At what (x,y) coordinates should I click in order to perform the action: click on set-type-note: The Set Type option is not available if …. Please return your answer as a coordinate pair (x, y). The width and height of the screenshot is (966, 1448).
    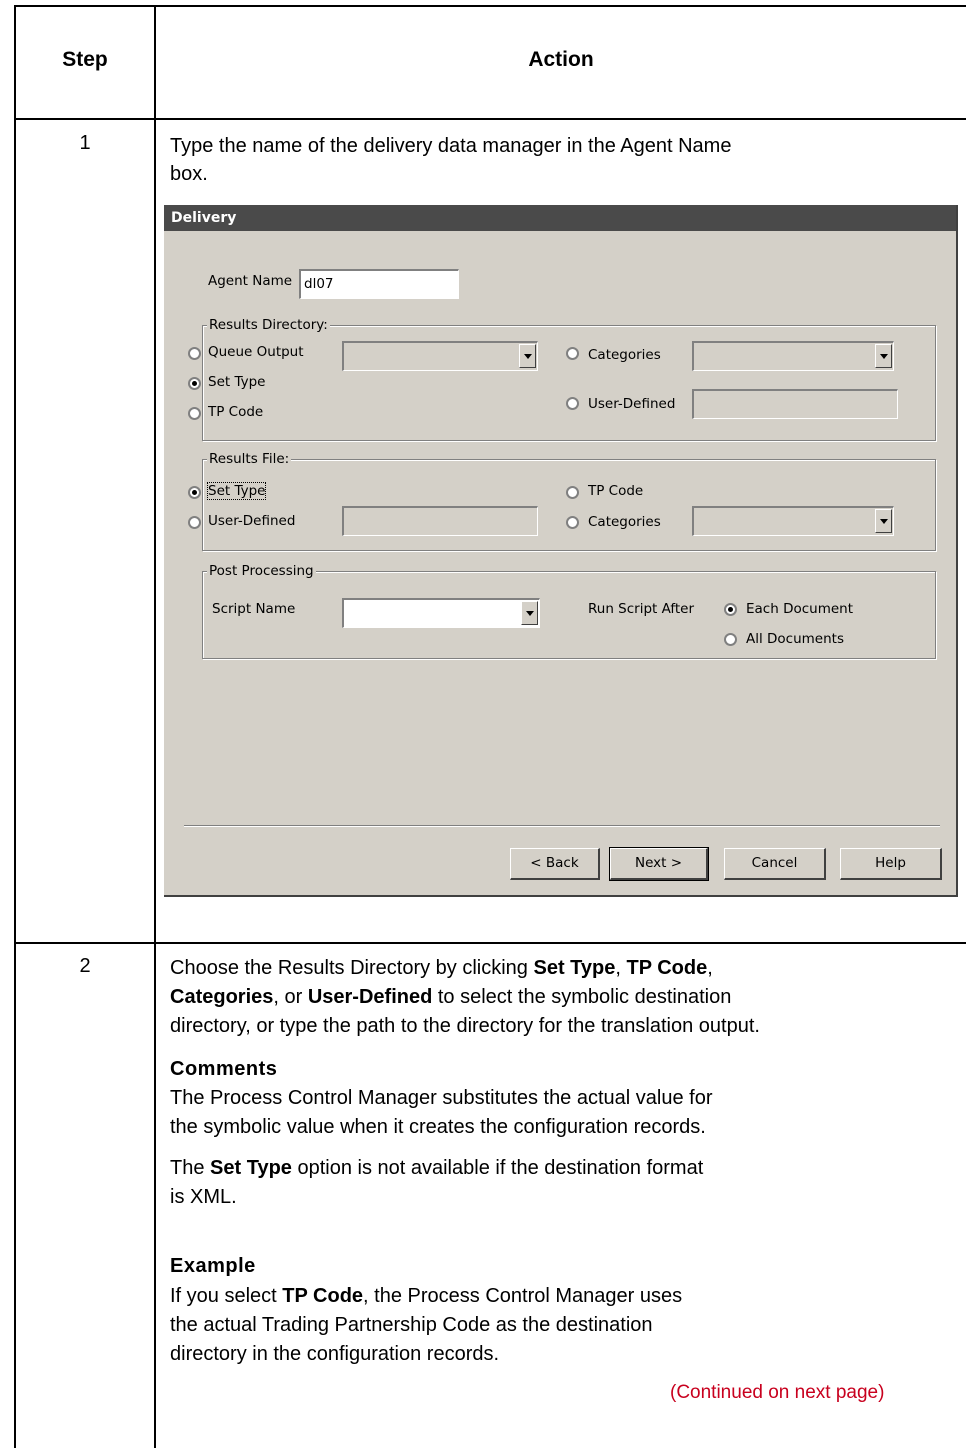
    Looking at the image, I should click on (437, 1182).